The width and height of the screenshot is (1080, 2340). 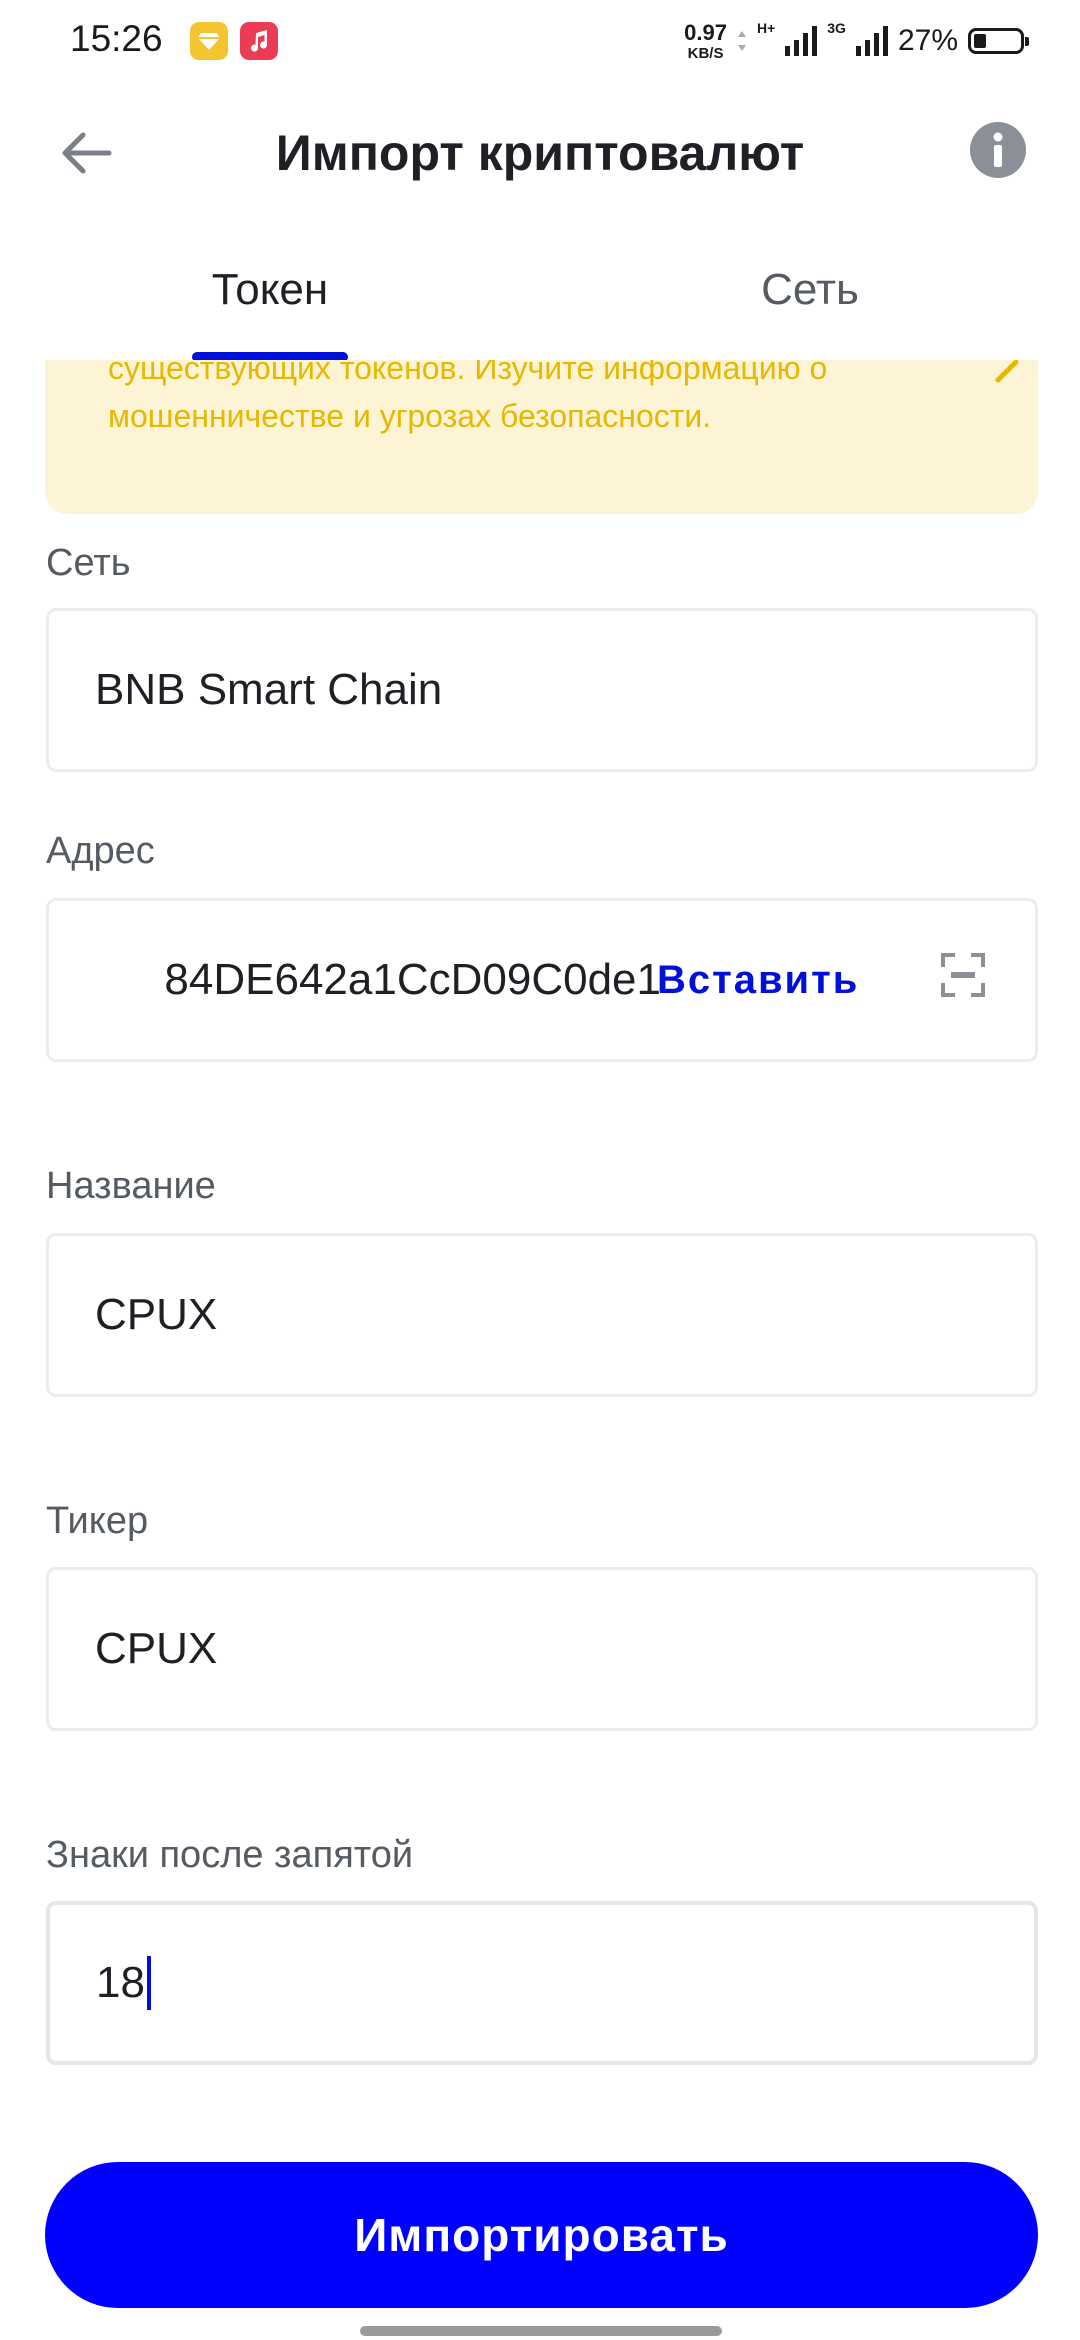 I want to click on signal2-label: 3G, so click(x=836, y=28).